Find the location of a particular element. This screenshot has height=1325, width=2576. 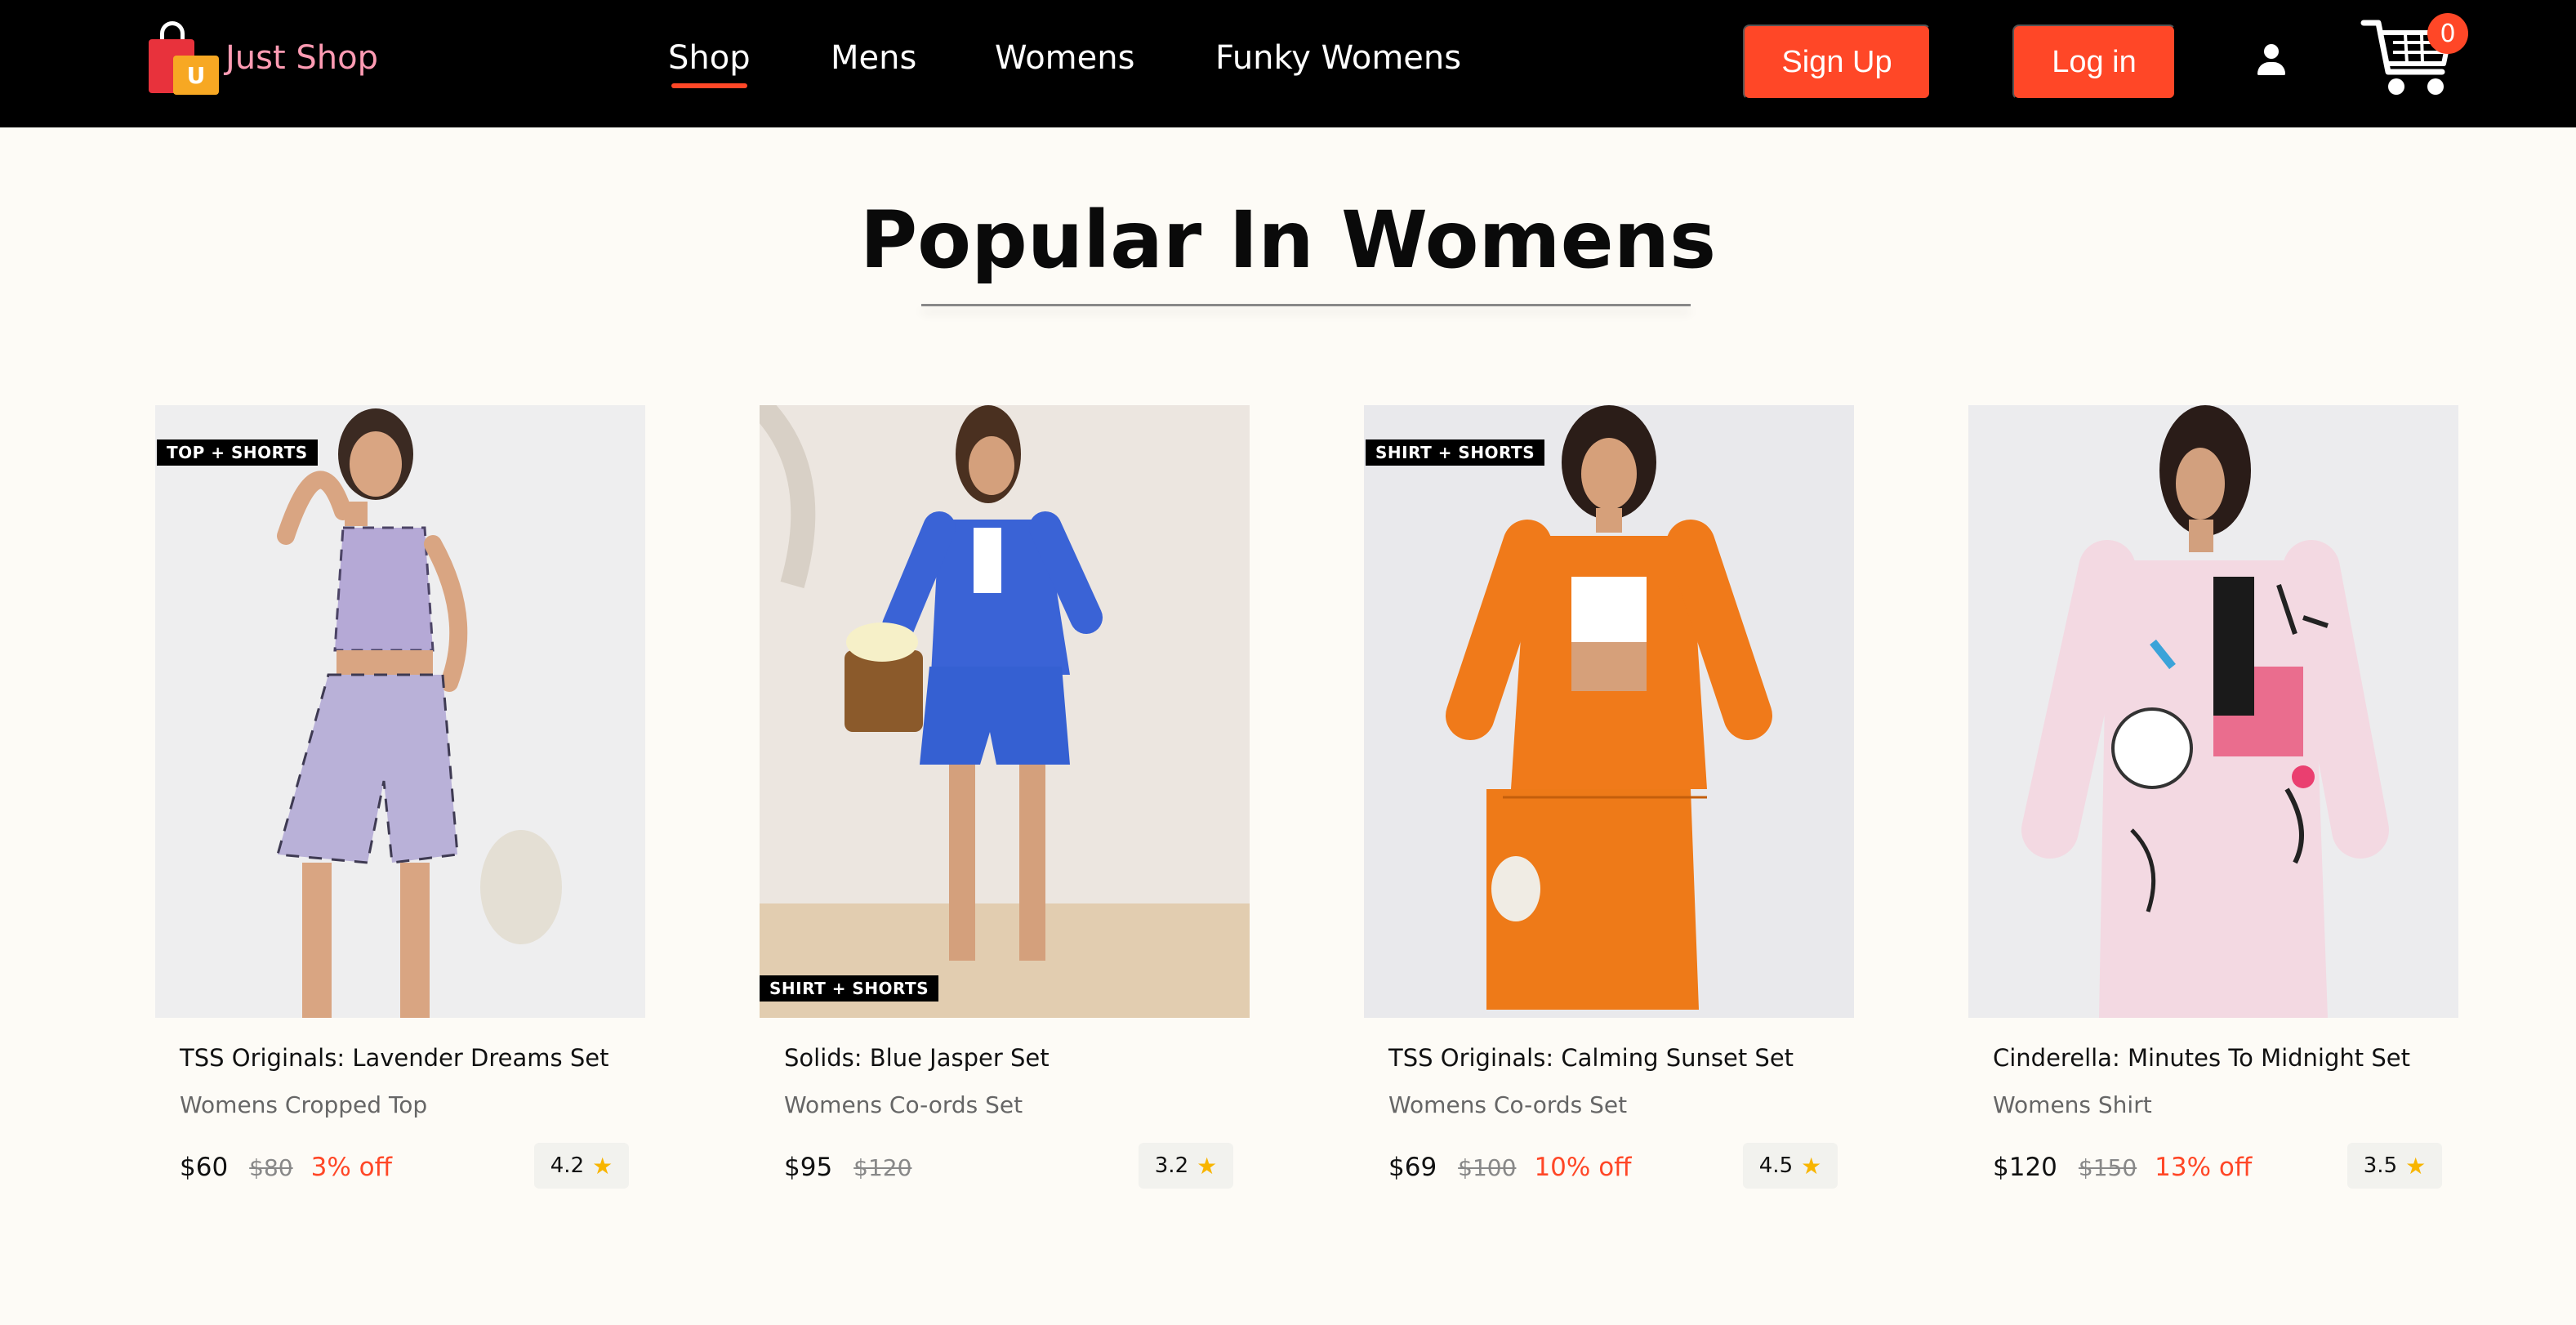

product-discount: 13% off is located at coordinates (2204, 1167).